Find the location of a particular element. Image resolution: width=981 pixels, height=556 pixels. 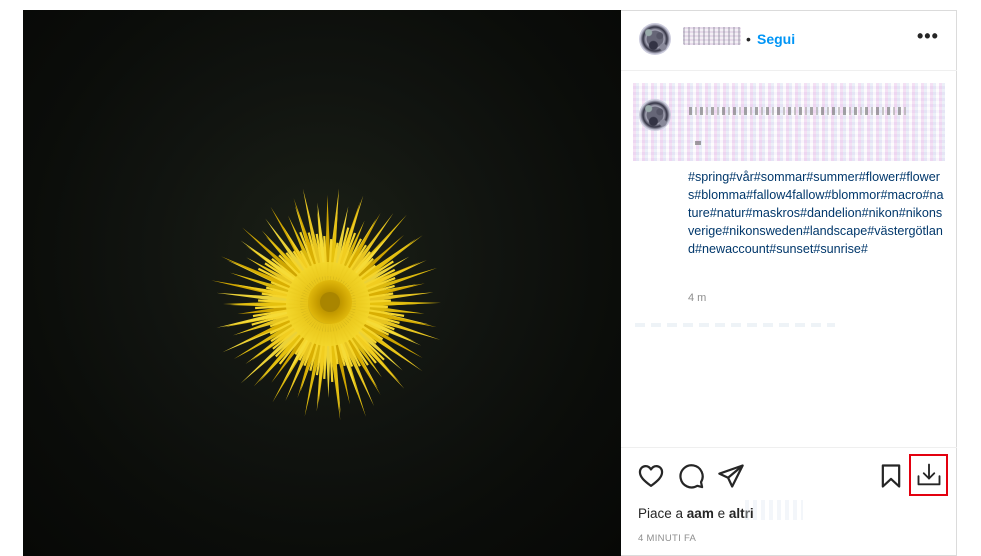

caption-blurred-area is located at coordinates (789, 122).